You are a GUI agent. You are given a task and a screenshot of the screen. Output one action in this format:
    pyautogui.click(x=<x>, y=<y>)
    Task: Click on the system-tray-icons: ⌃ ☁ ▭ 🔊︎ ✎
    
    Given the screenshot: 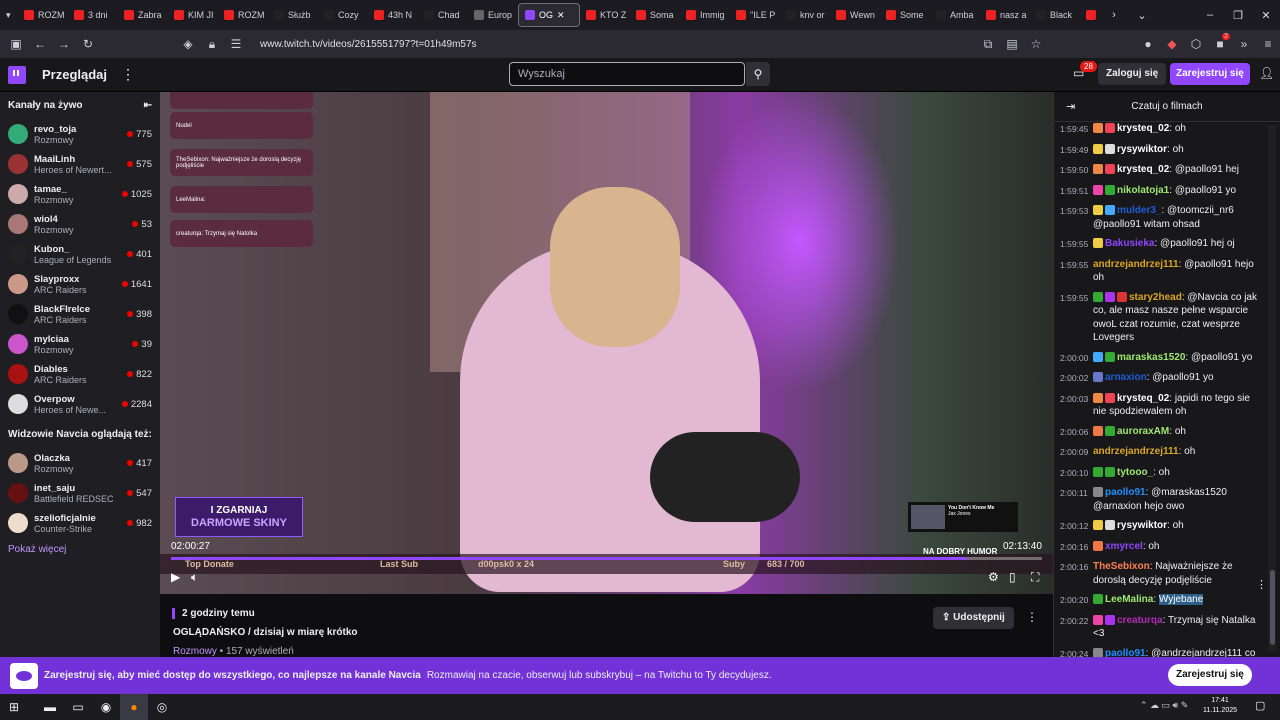 What is the action you would take?
    pyautogui.click(x=1164, y=705)
    